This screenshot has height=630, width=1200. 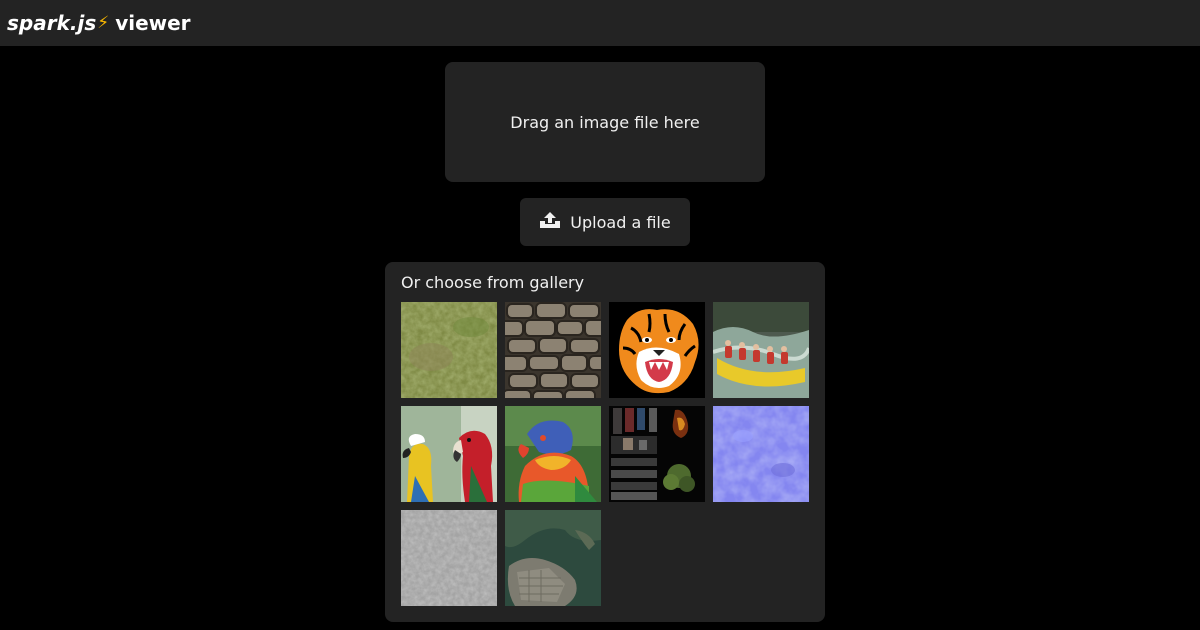 I want to click on drop-zone-label: Drag an image file here, so click(x=605, y=122).